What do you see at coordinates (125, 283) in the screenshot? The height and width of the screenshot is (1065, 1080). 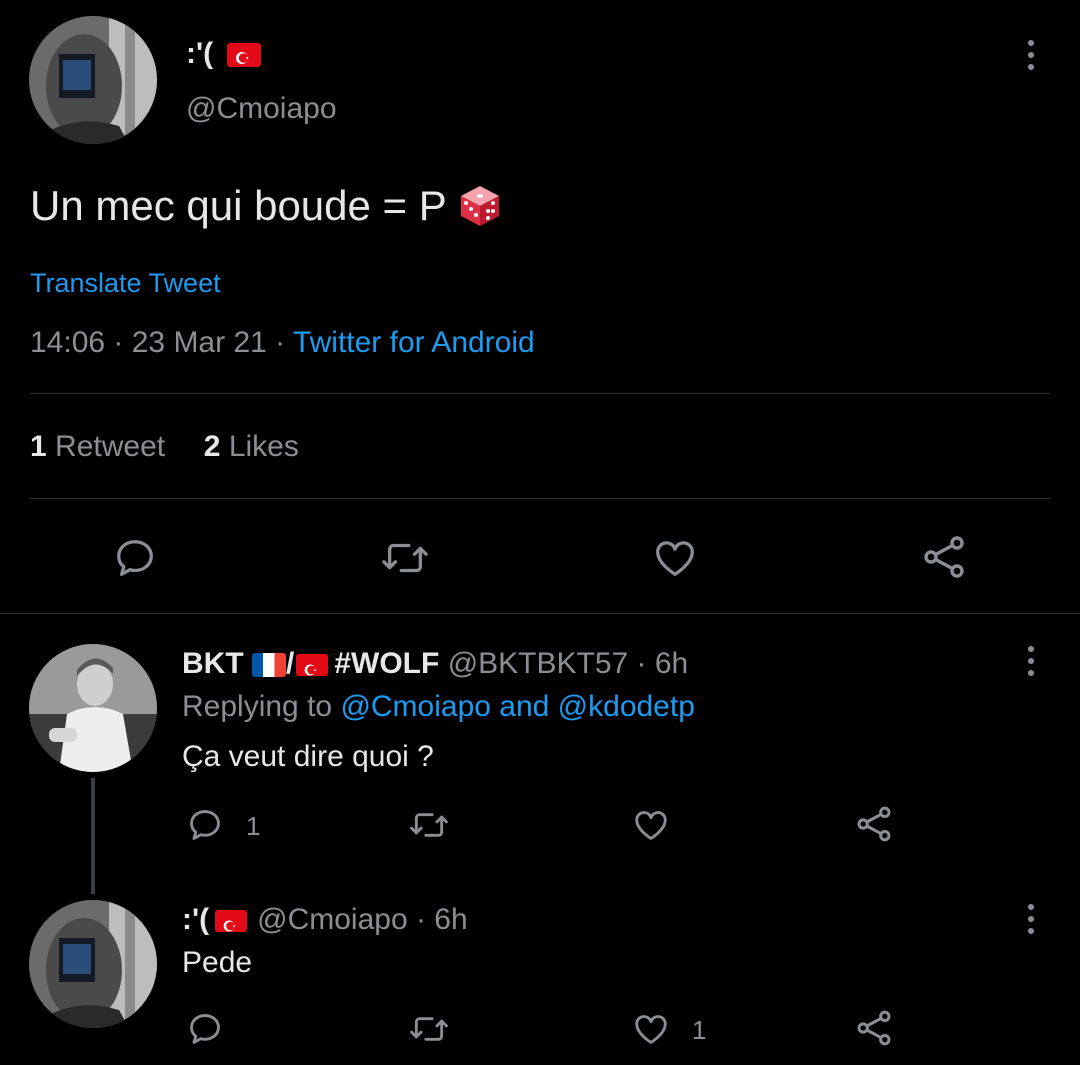 I see `translate-tweet-link: Translate Tweet` at bounding box center [125, 283].